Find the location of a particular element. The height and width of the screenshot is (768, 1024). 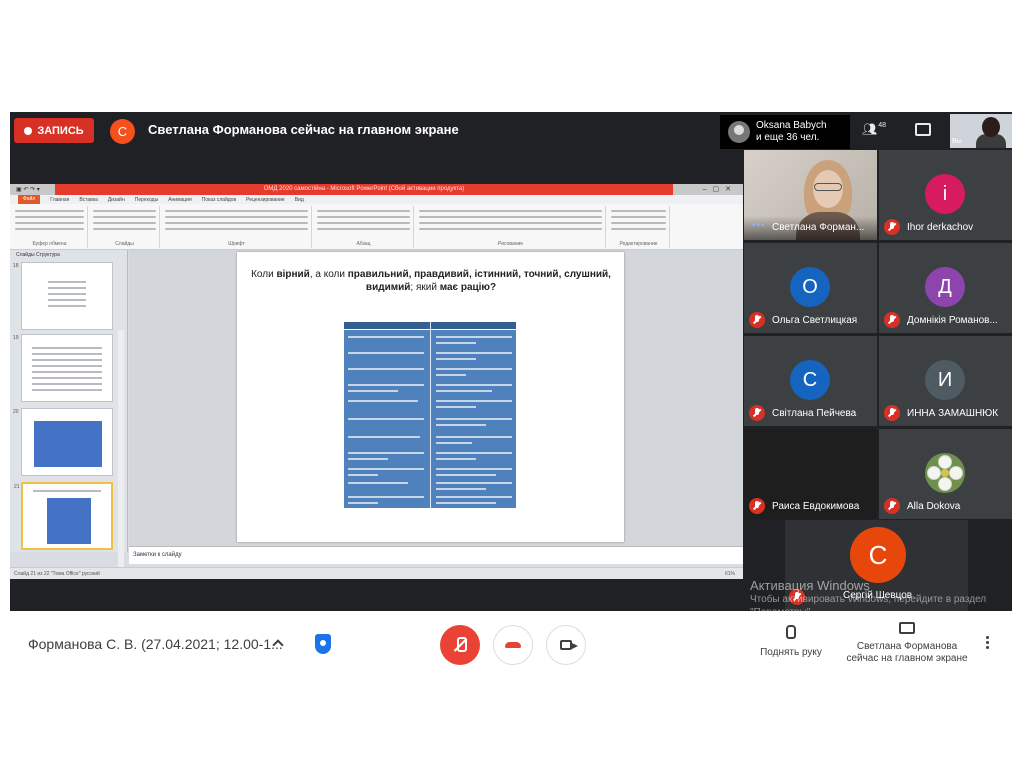

avatar: i is located at coordinates (945, 194).